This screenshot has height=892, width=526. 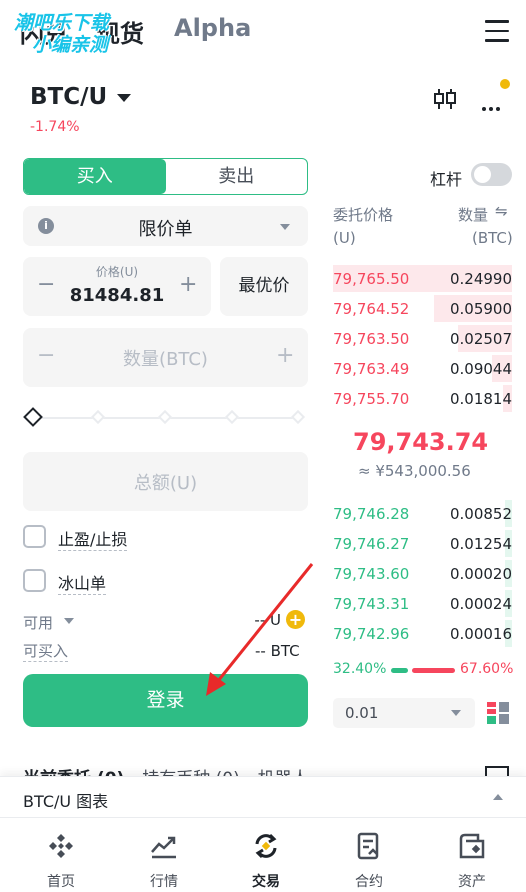 What do you see at coordinates (260, 629) in the screenshot?
I see `annotation-arrow` at bounding box center [260, 629].